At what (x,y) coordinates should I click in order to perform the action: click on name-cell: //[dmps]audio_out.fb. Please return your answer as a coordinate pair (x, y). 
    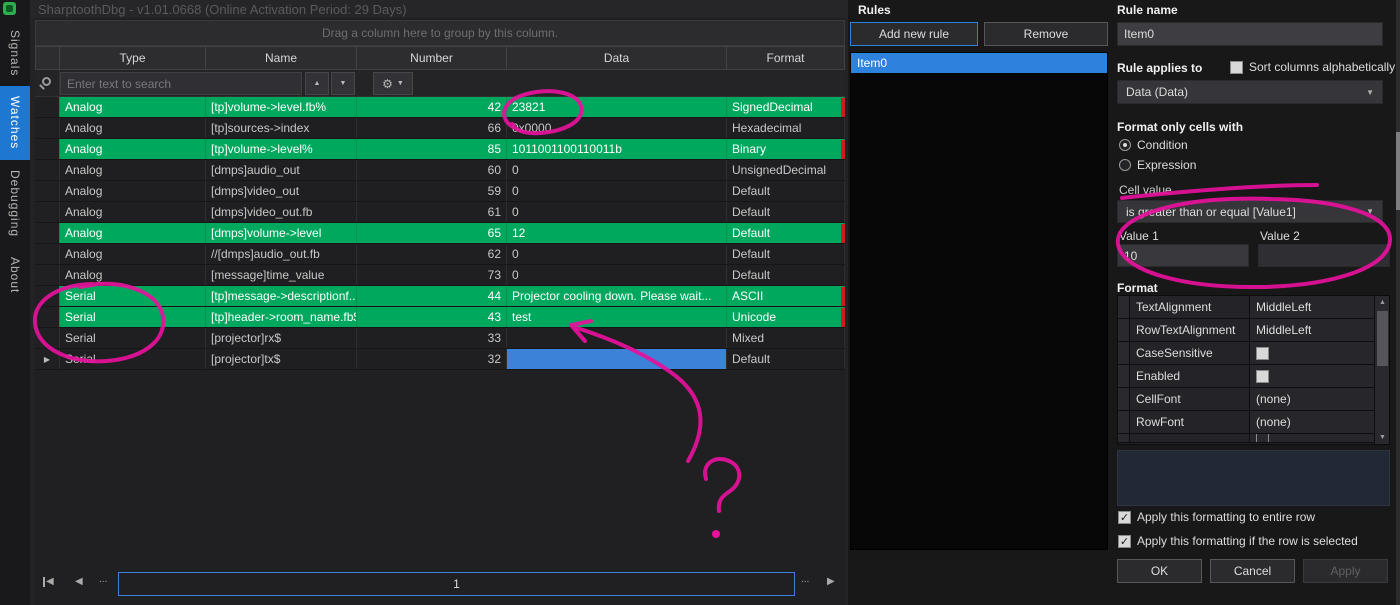
    Looking at the image, I should click on (281, 254).